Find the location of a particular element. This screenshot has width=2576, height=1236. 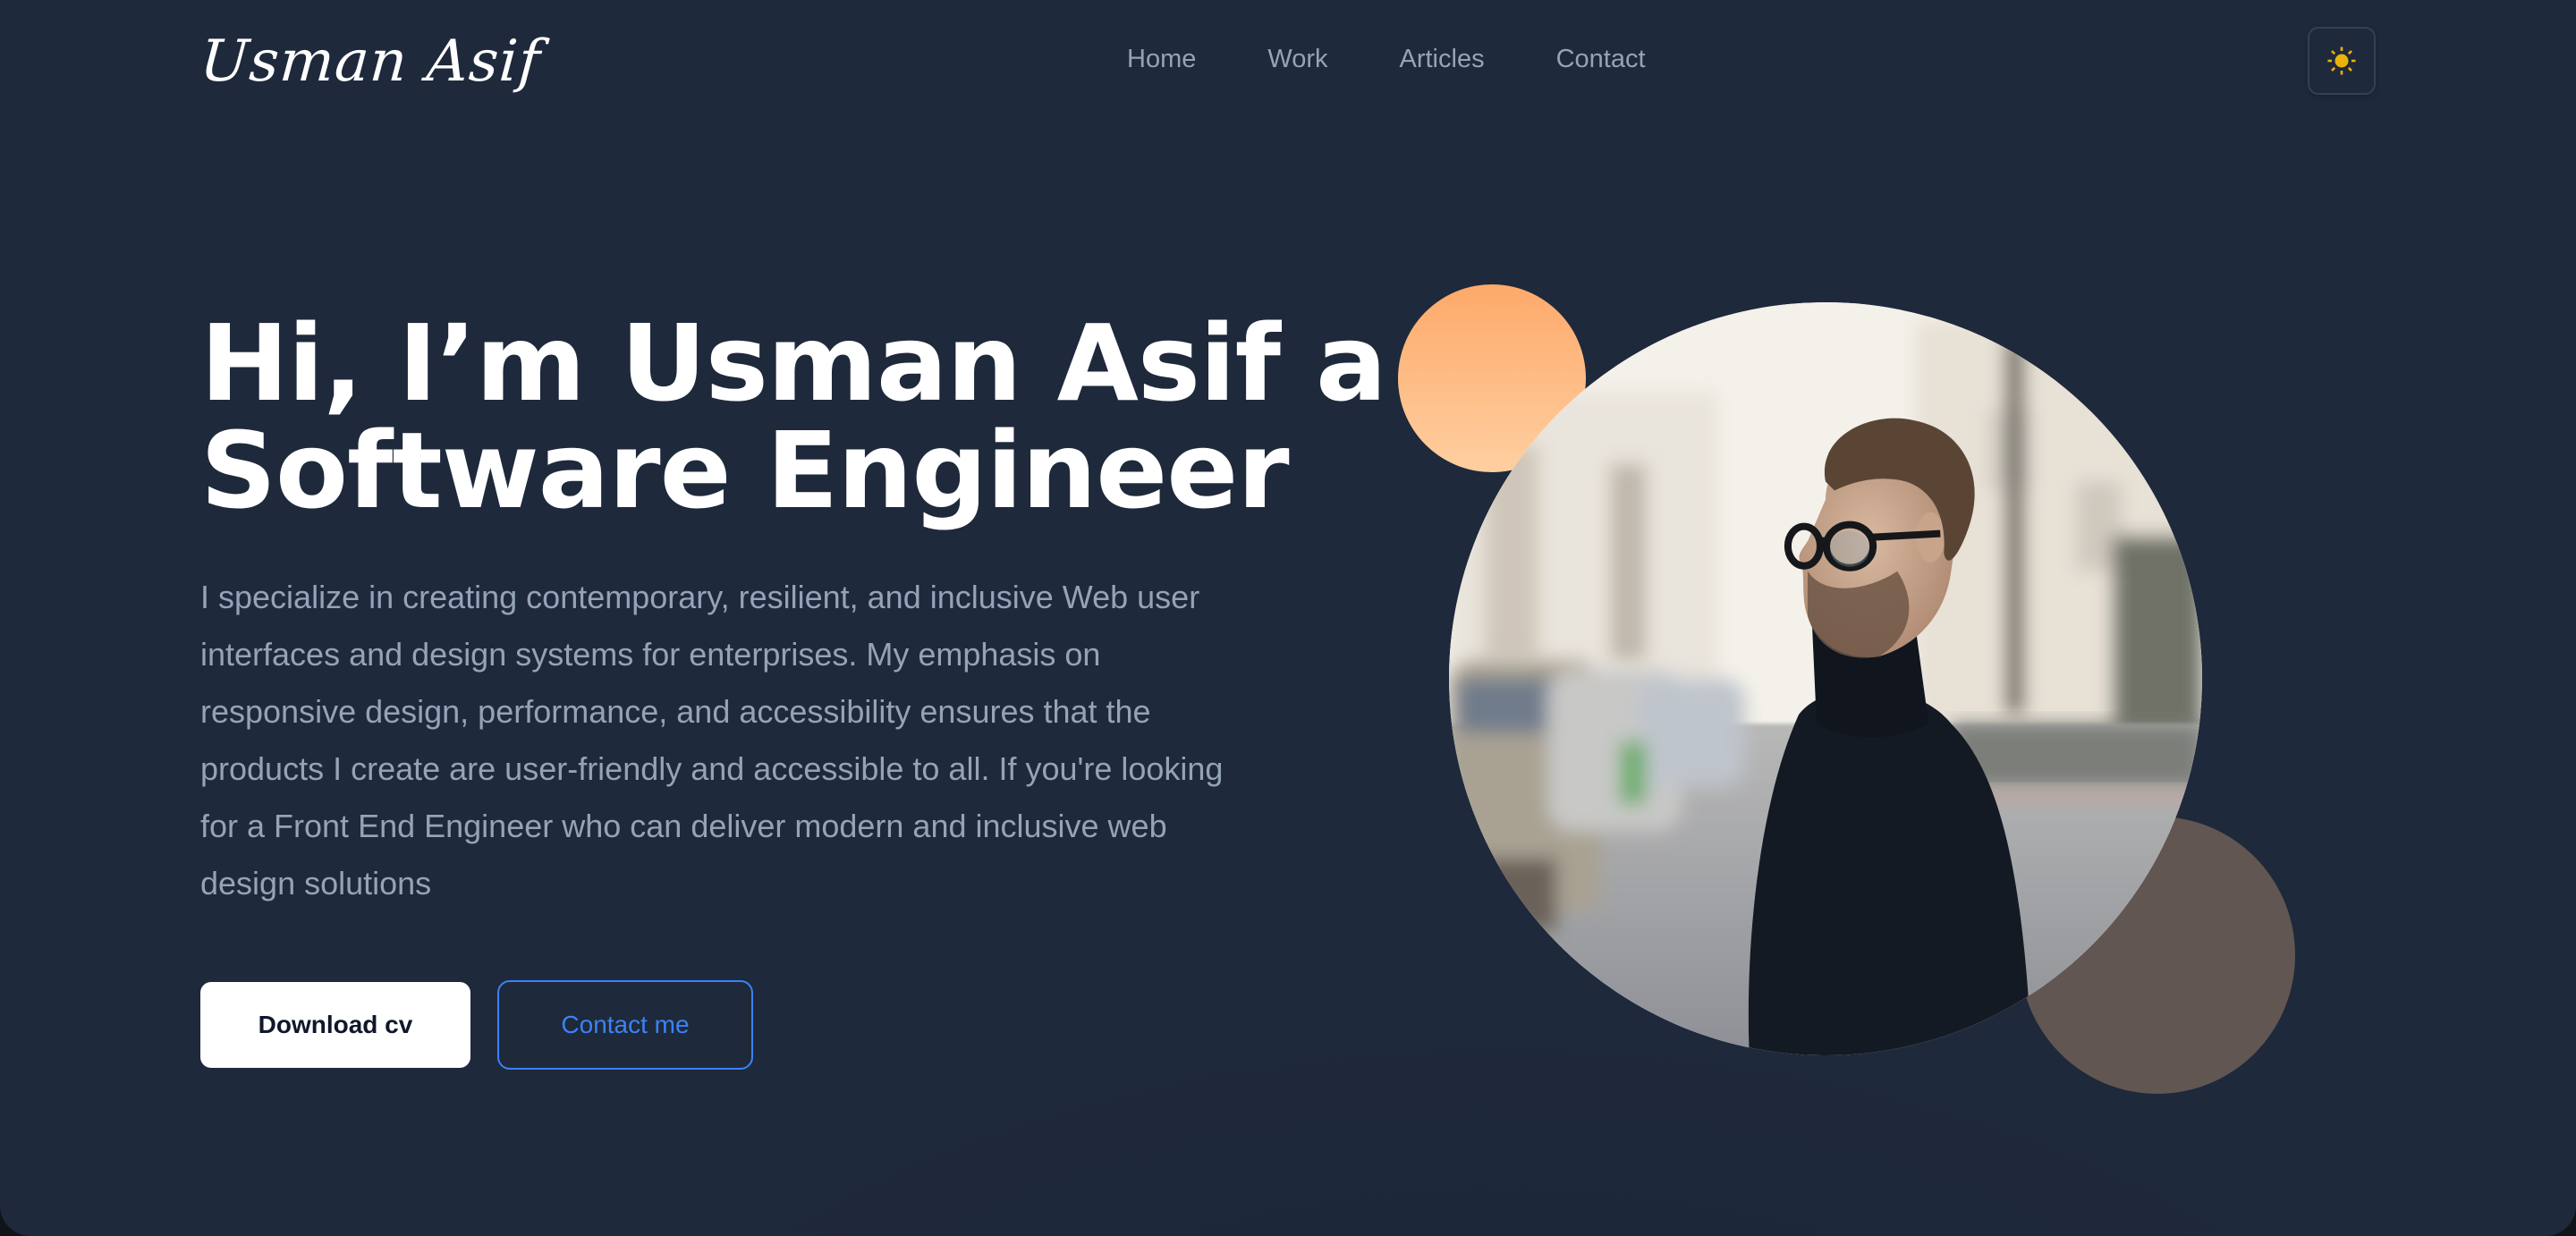

nav-link-home: Home is located at coordinates (1179, 59).